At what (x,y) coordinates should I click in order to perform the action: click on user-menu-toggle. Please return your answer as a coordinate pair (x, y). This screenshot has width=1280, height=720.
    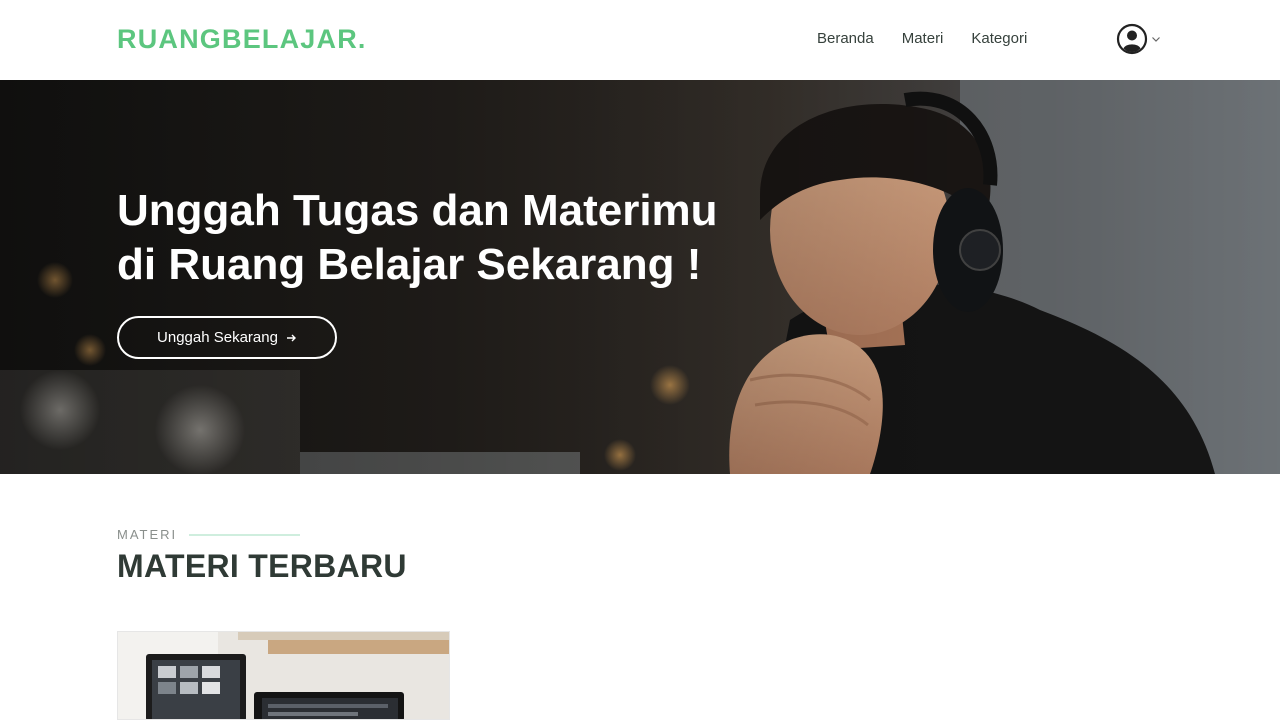
    Looking at the image, I should click on (1138, 39).